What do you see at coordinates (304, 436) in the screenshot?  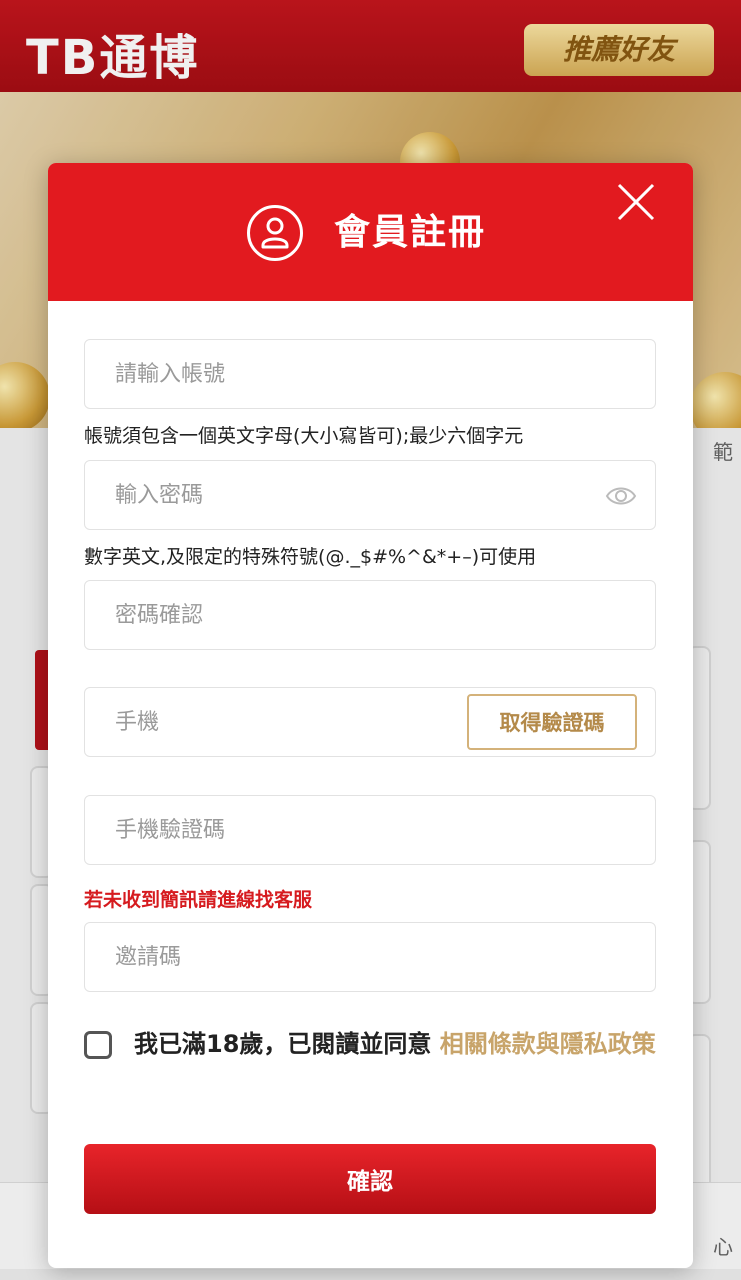 I see `account-hint: 帳號須包含一個英文字母(大小寫皆可);最少六個字元` at bounding box center [304, 436].